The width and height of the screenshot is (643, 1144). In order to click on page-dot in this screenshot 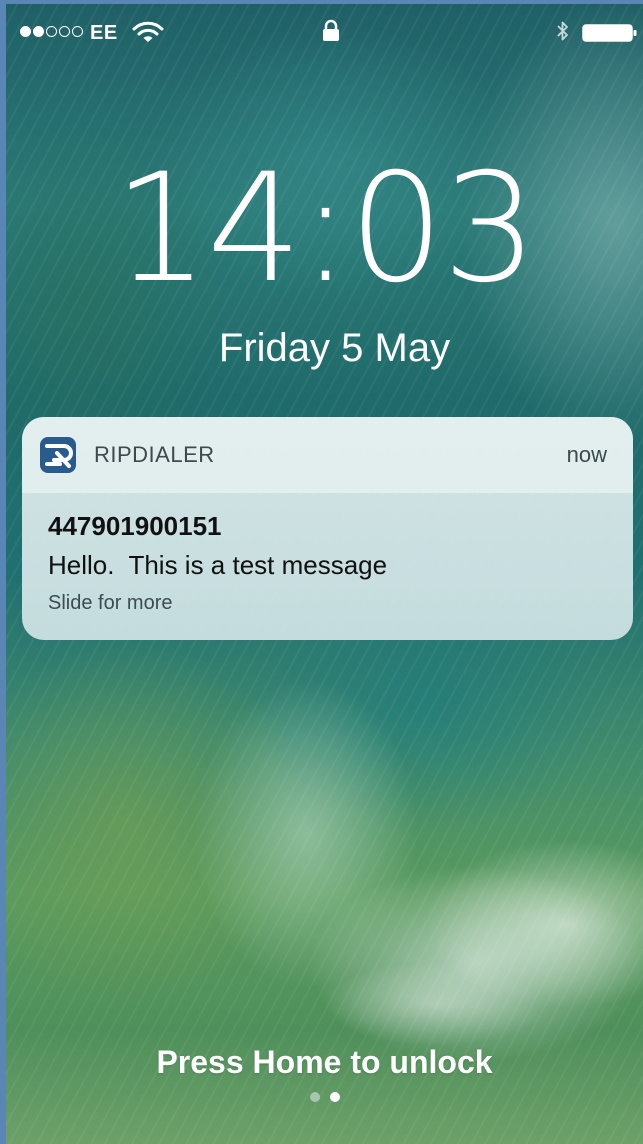, I will do `click(314, 1097)`.